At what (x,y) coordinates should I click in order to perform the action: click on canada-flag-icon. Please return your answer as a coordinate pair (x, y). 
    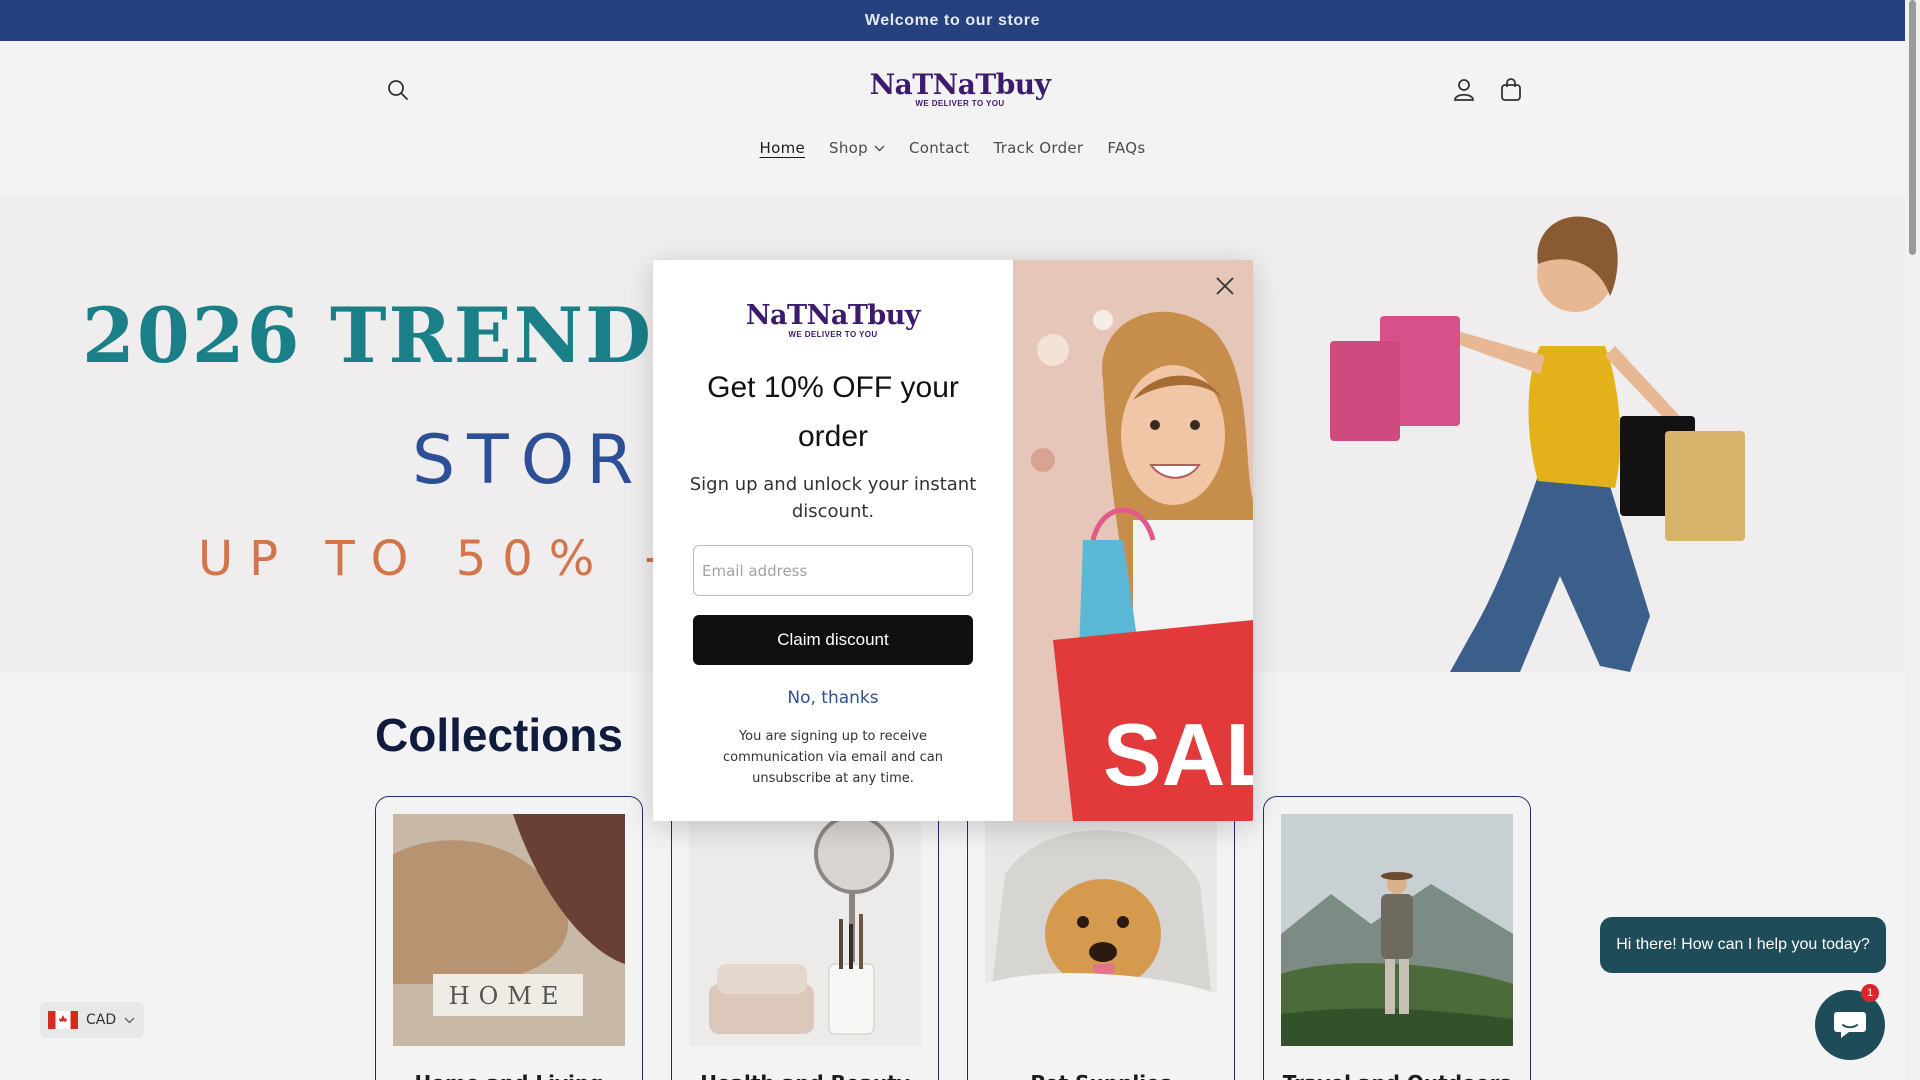
    Looking at the image, I should click on (63, 1020).